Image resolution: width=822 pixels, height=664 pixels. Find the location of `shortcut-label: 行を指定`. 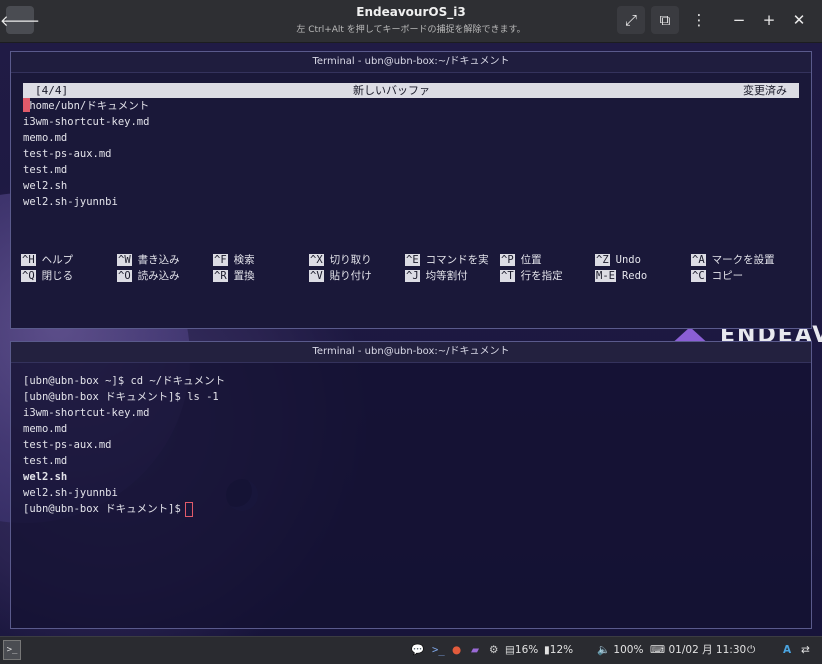

shortcut-label: 行を指定 is located at coordinates (541, 276).